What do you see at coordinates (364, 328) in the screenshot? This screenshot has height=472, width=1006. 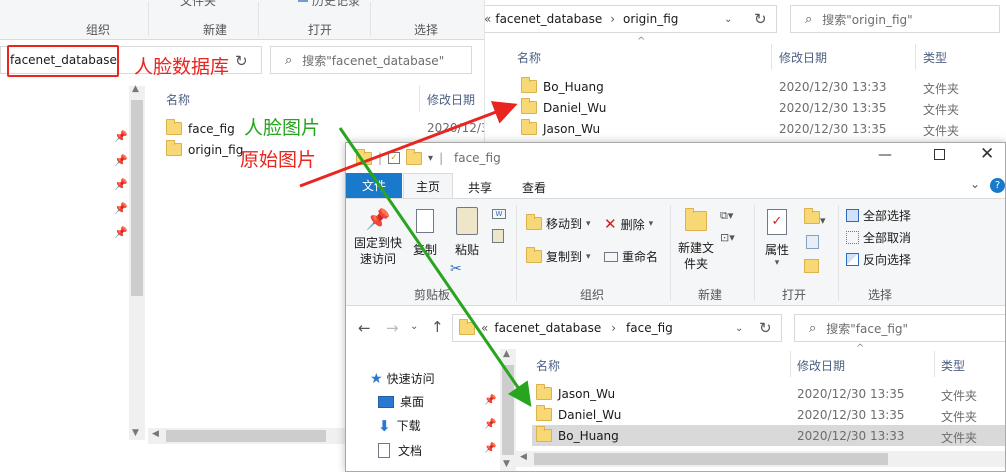 I see `back-arrow-icon: ←` at bounding box center [364, 328].